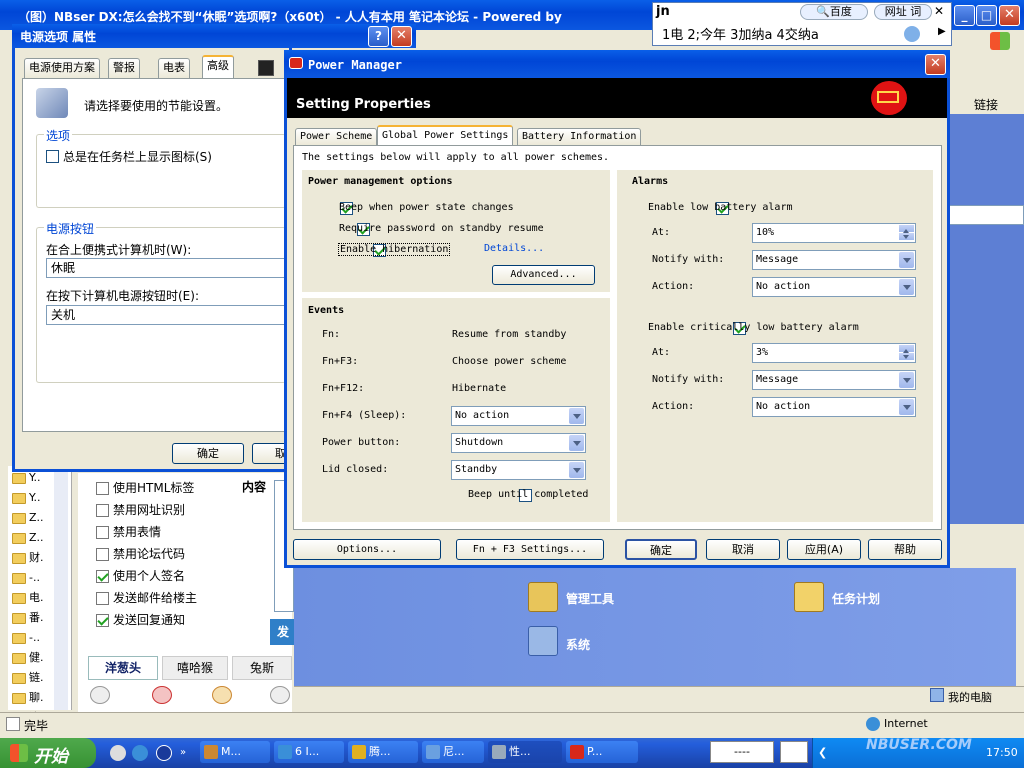  What do you see at coordinates (51, 754) in the screenshot?
I see `start-label: 开始` at bounding box center [51, 754].